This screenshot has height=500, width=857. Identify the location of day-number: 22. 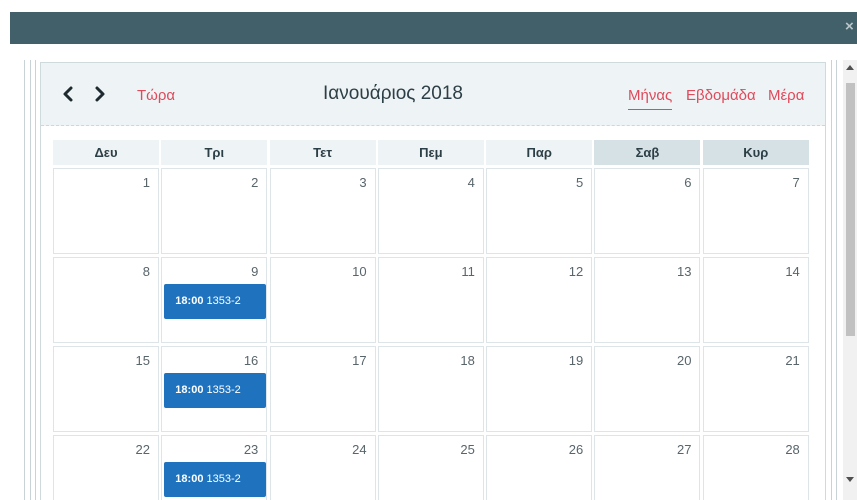
(142, 449).